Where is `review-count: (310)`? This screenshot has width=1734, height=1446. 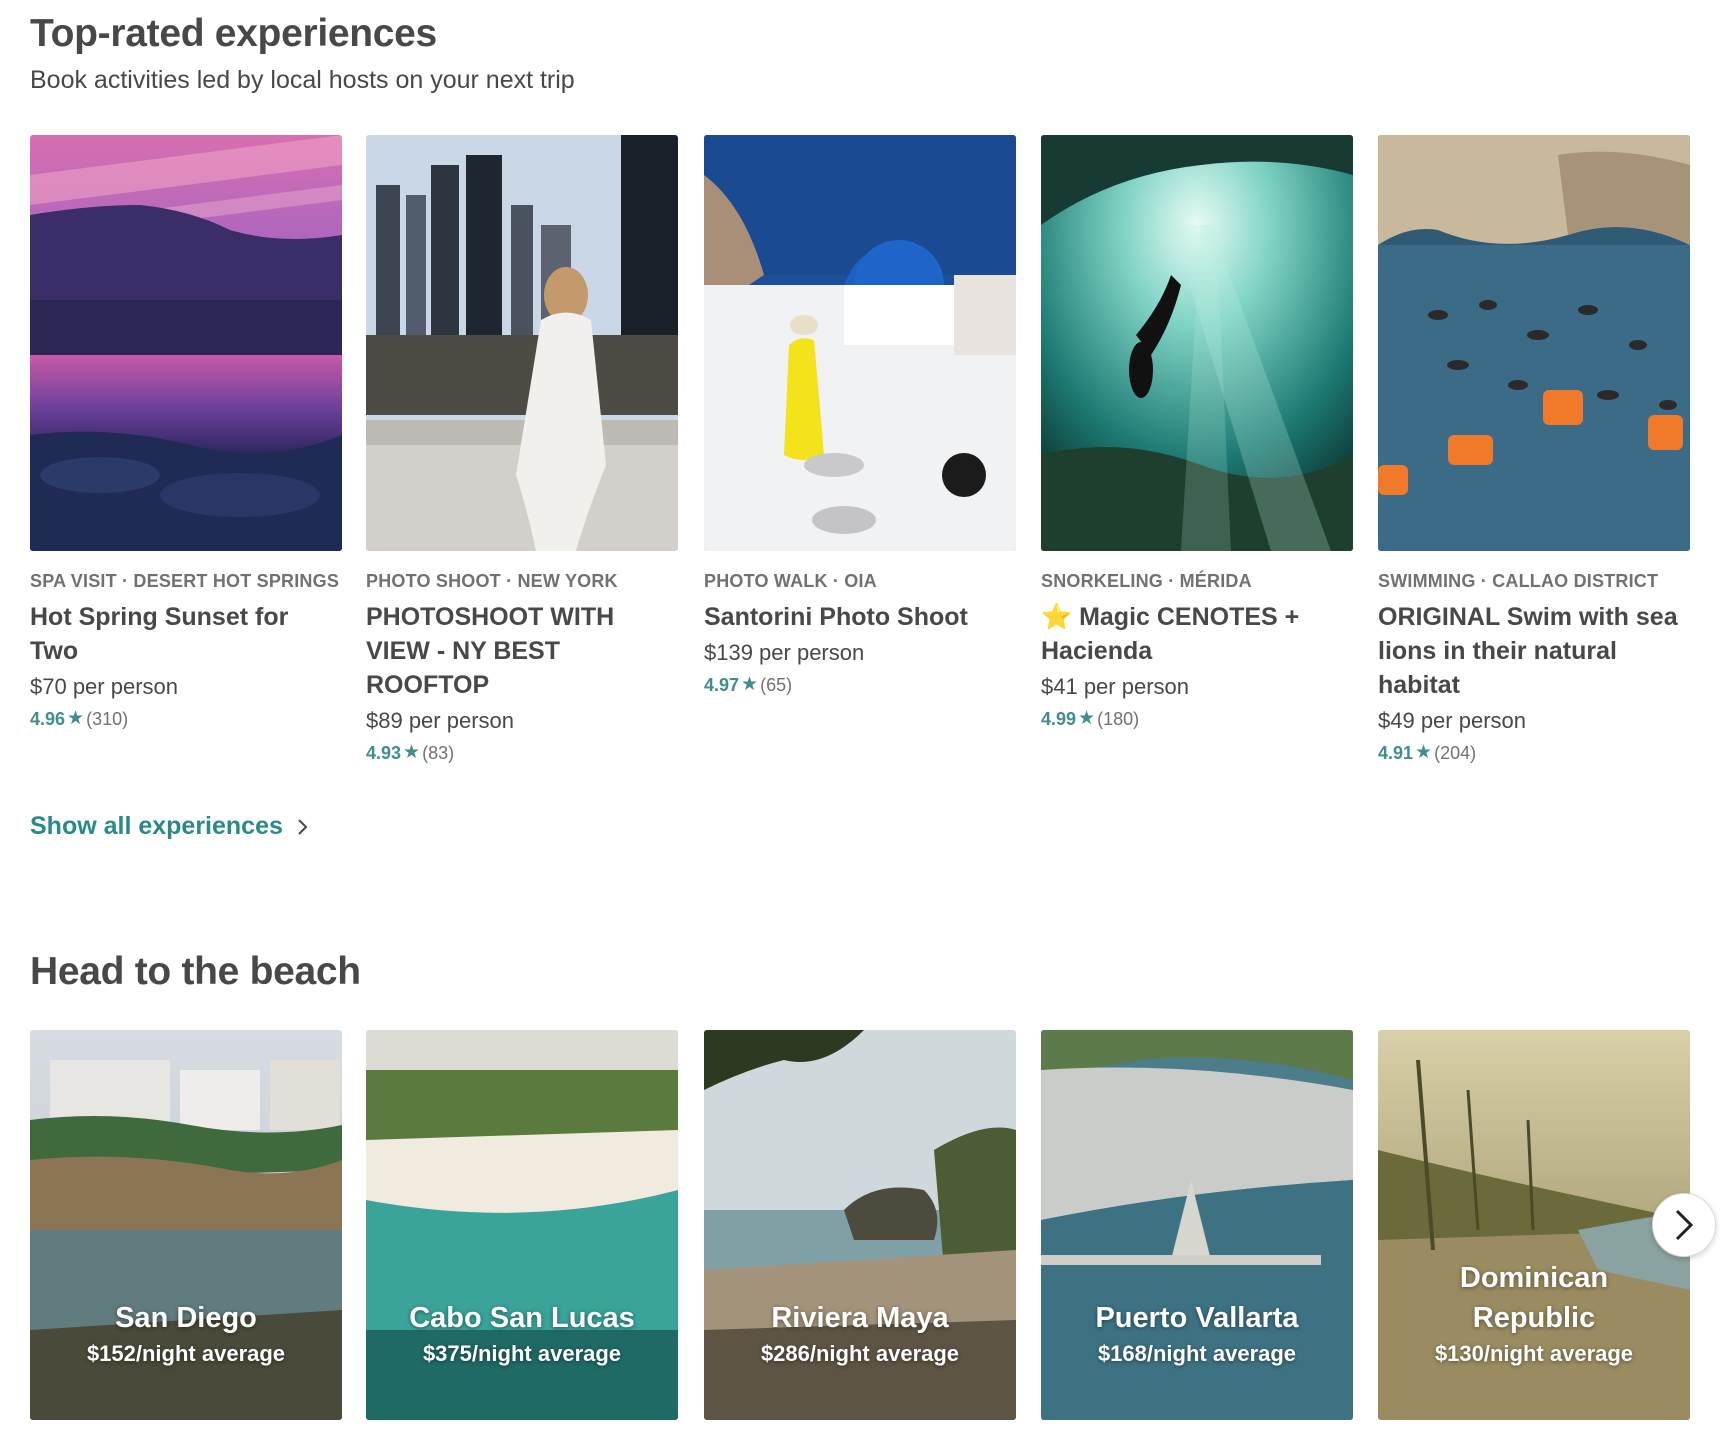 review-count: (310) is located at coordinates (107, 719).